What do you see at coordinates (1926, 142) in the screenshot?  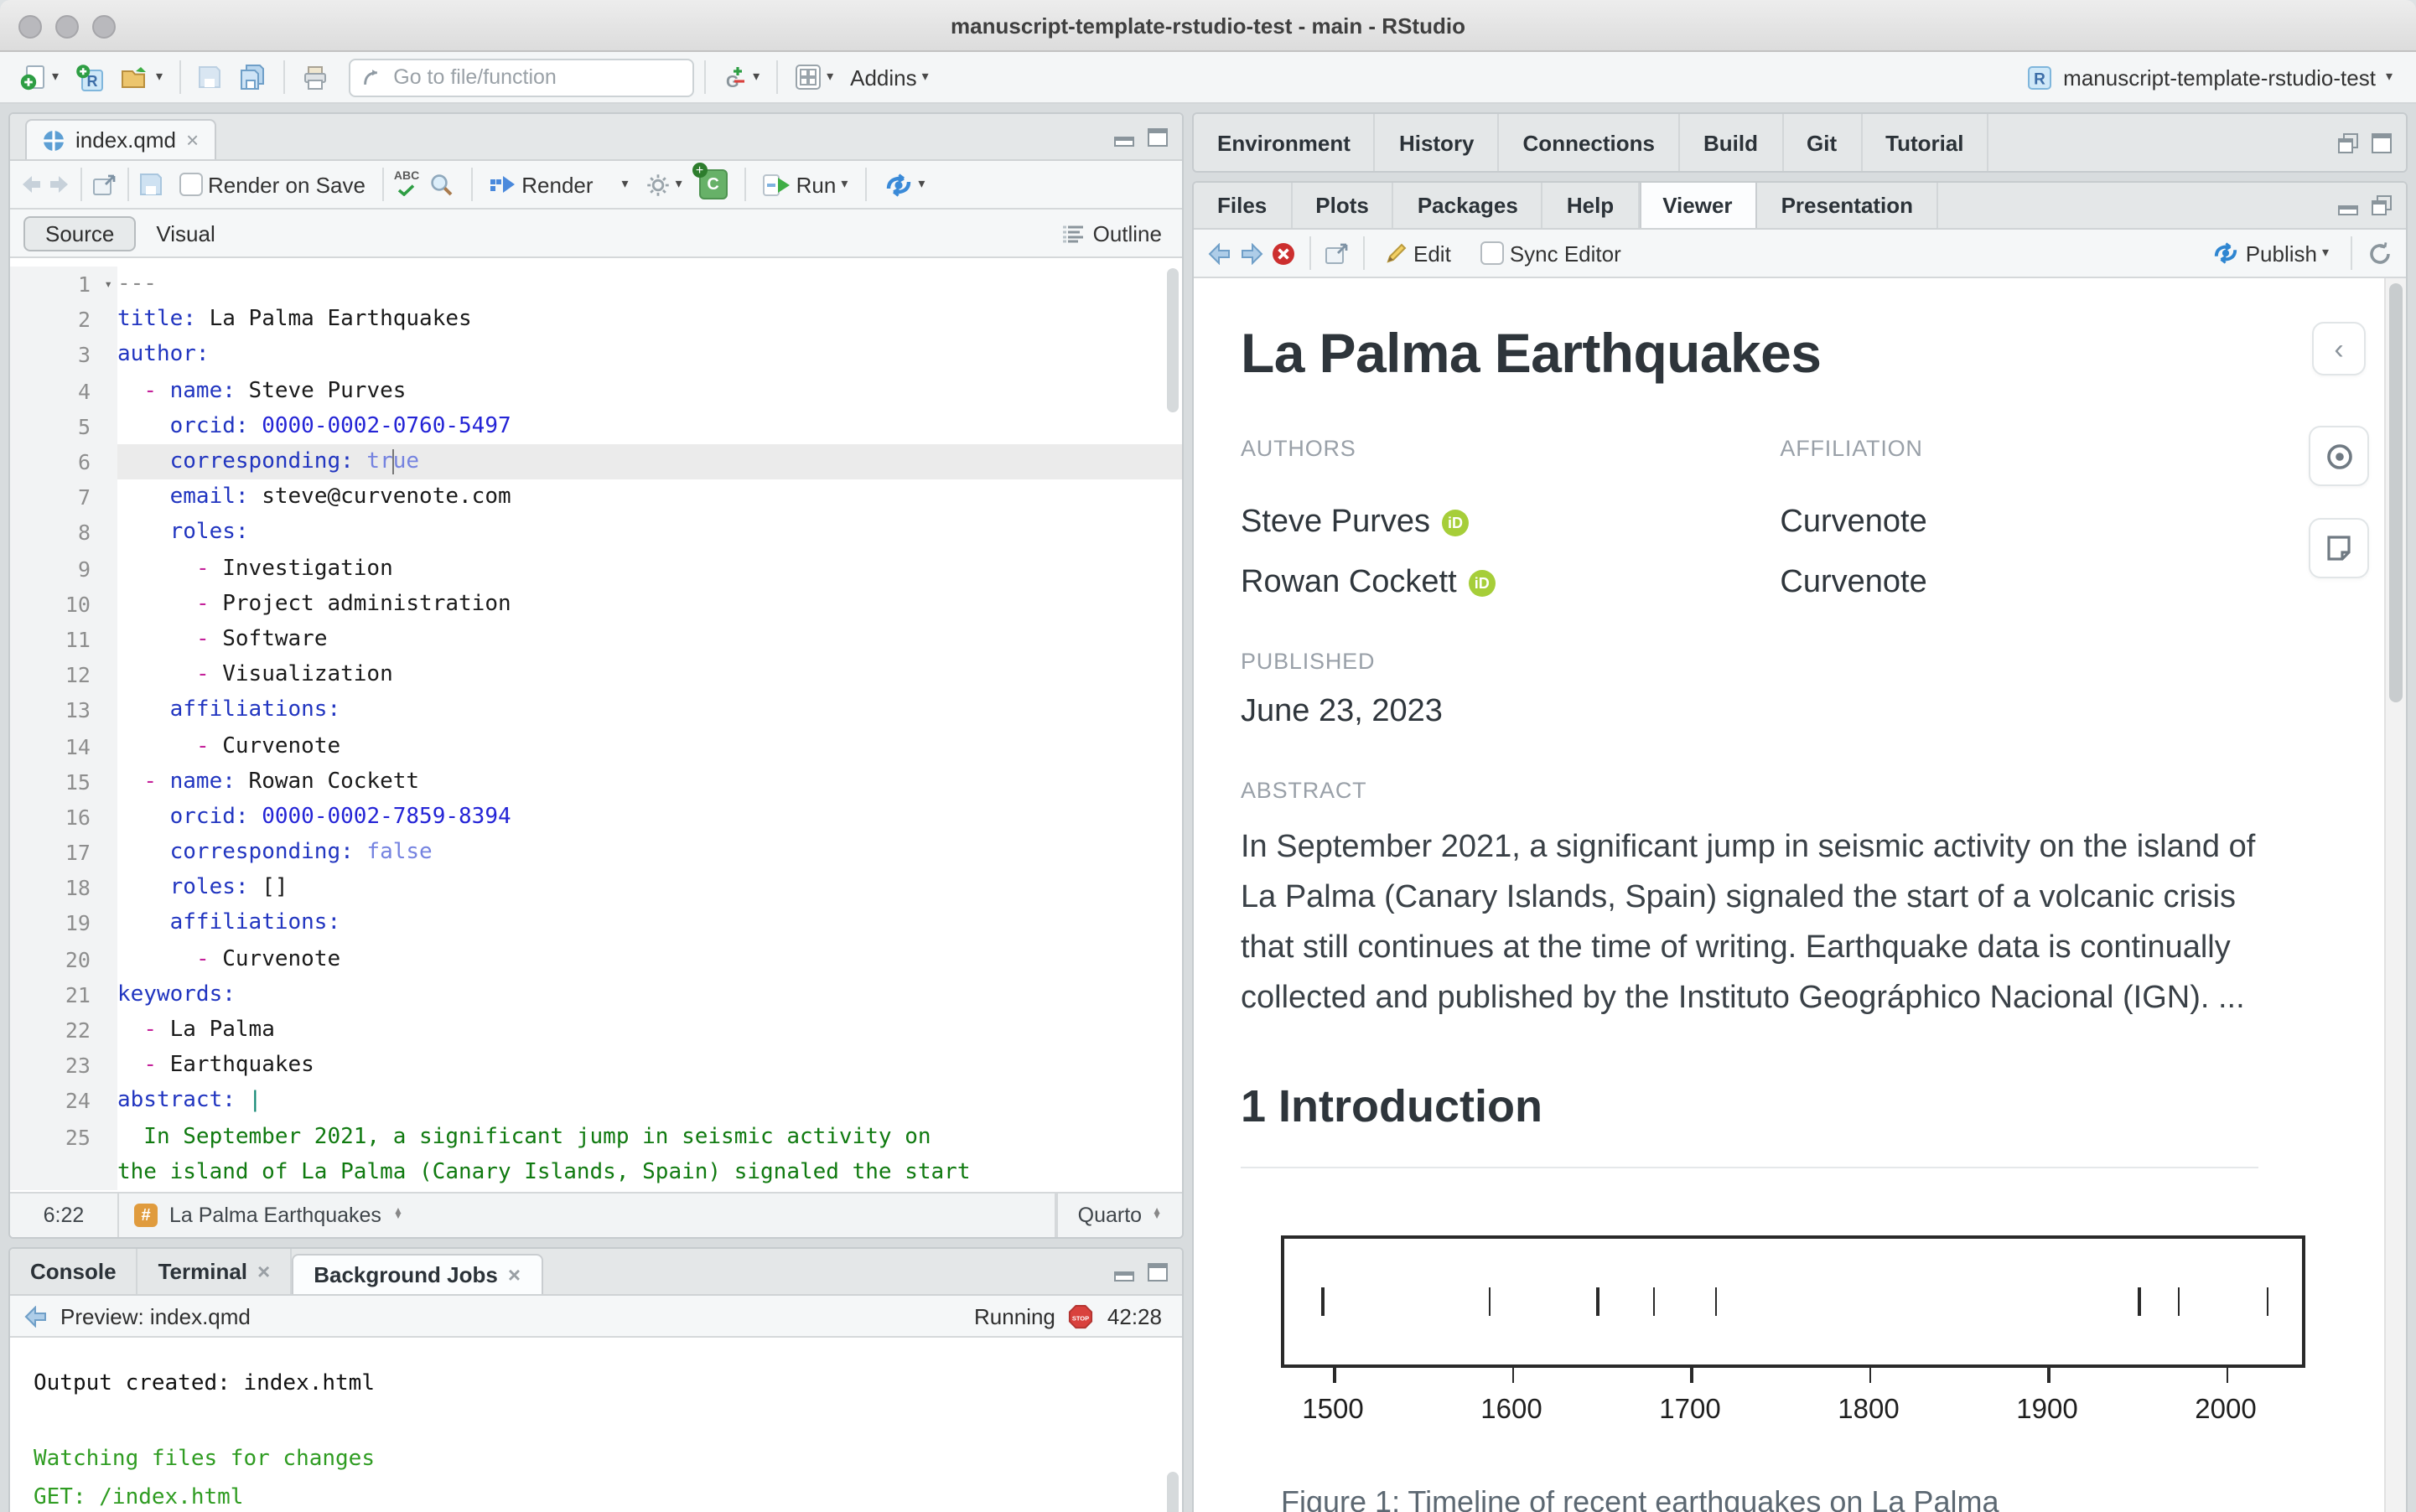 I see `tab-tutorial: Tutorial` at bounding box center [1926, 142].